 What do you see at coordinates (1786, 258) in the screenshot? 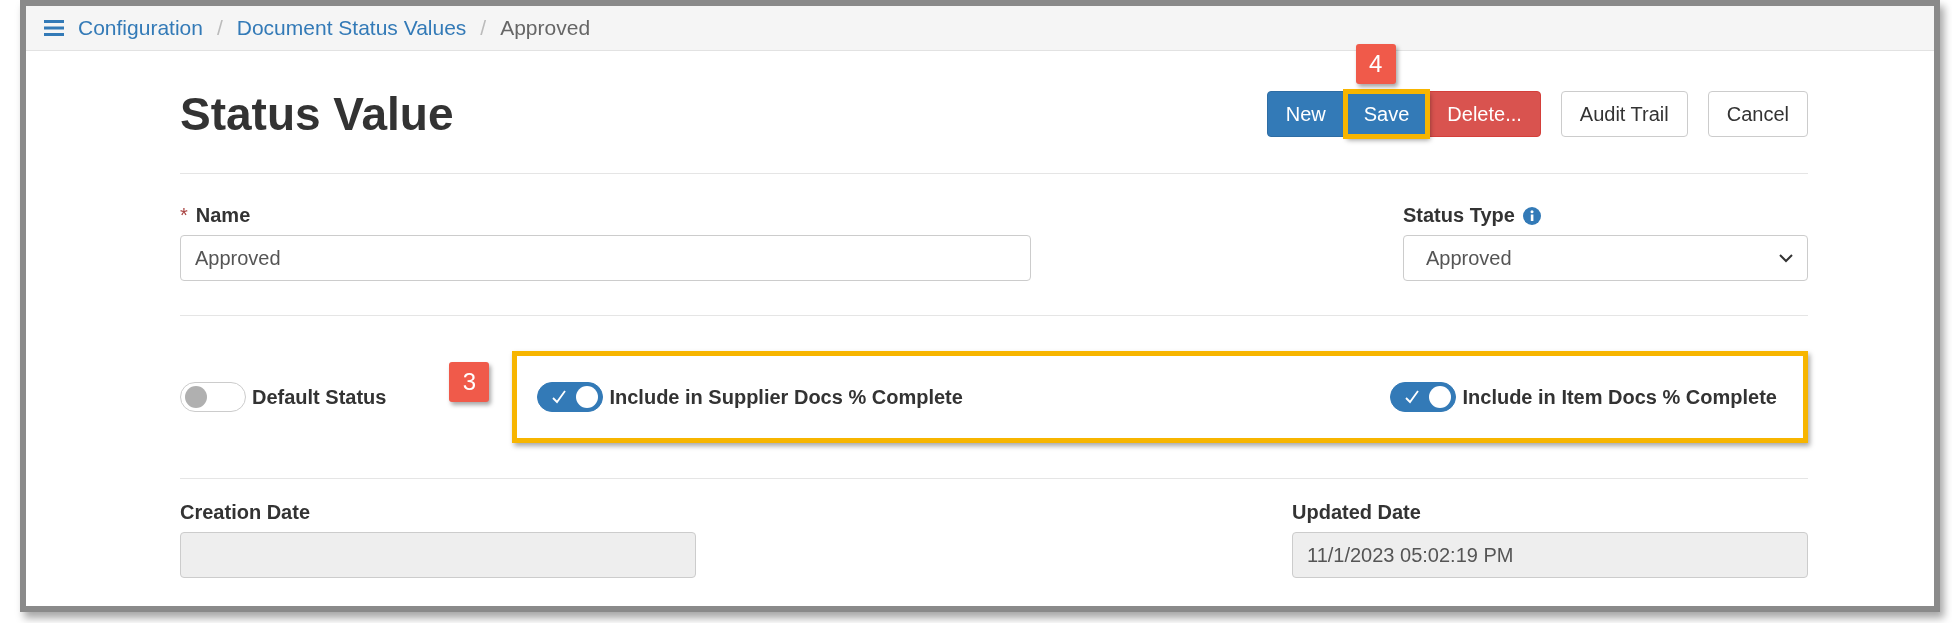
I see `chevron-down-icon` at bounding box center [1786, 258].